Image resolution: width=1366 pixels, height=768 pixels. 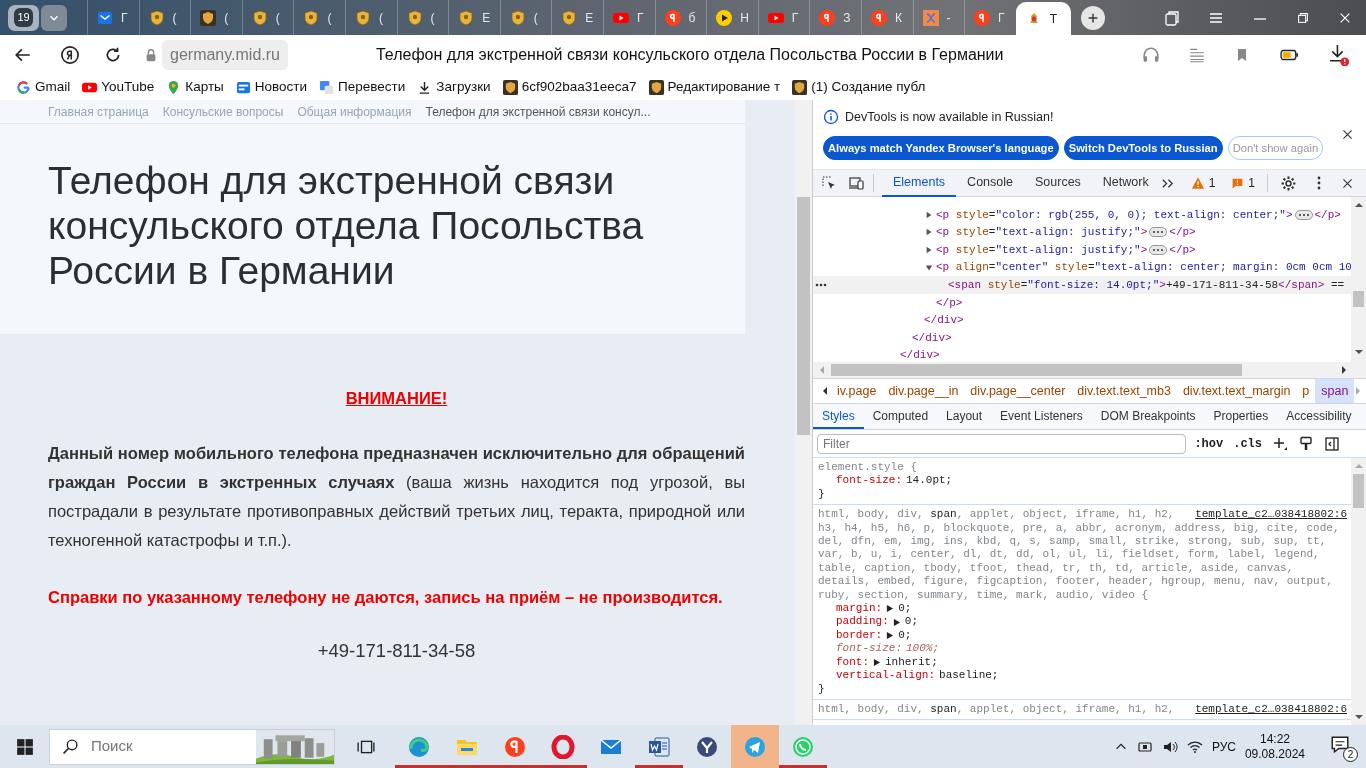 What do you see at coordinates (271, 87) in the screenshot?
I see `bookmark-link: Новости` at bounding box center [271, 87].